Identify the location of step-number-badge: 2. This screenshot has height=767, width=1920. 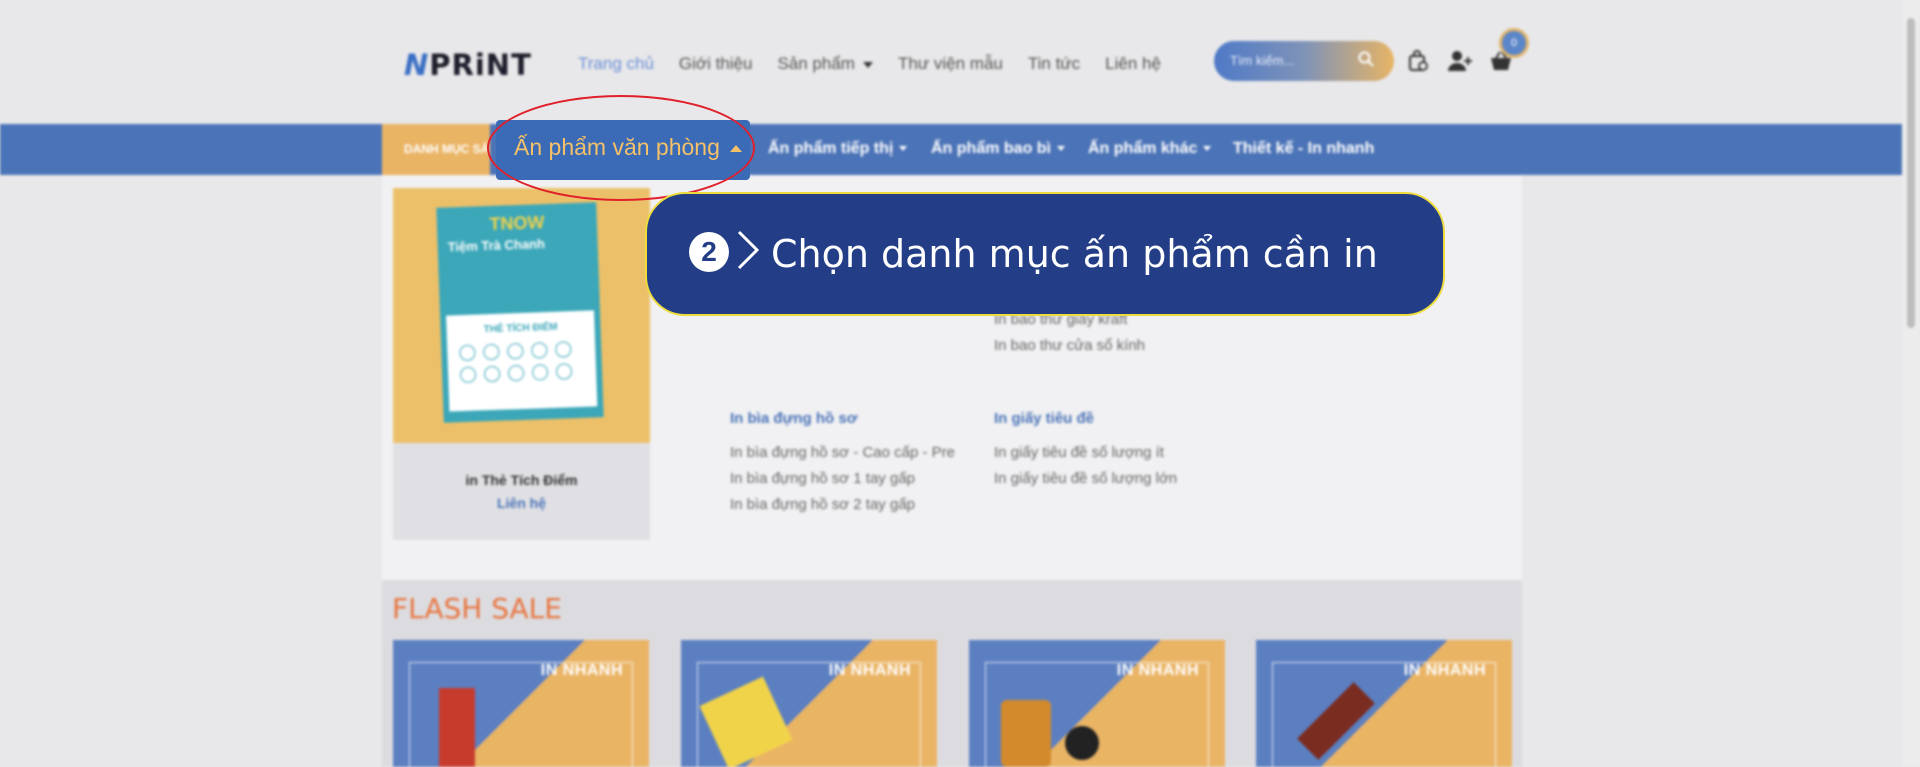
(709, 252).